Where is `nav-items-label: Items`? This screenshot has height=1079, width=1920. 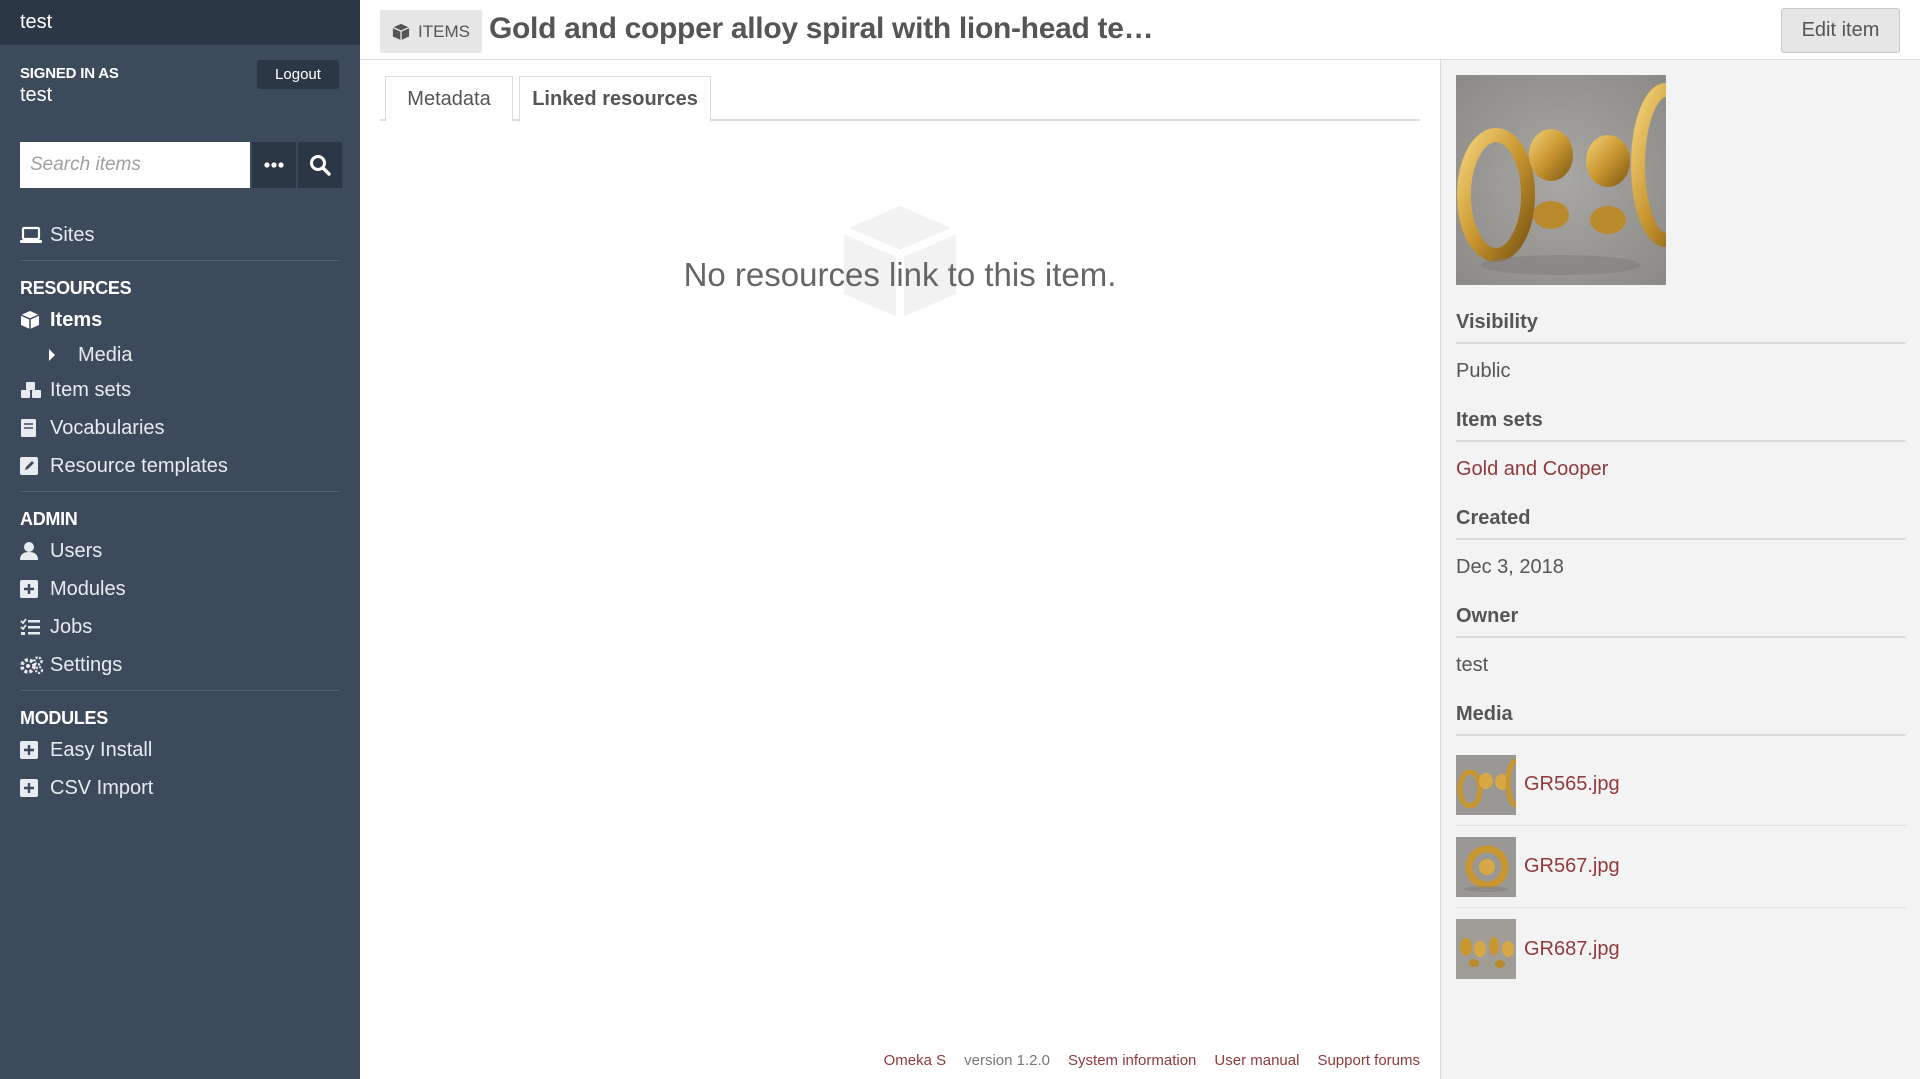
nav-items-label: Items is located at coordinates (76, 319).